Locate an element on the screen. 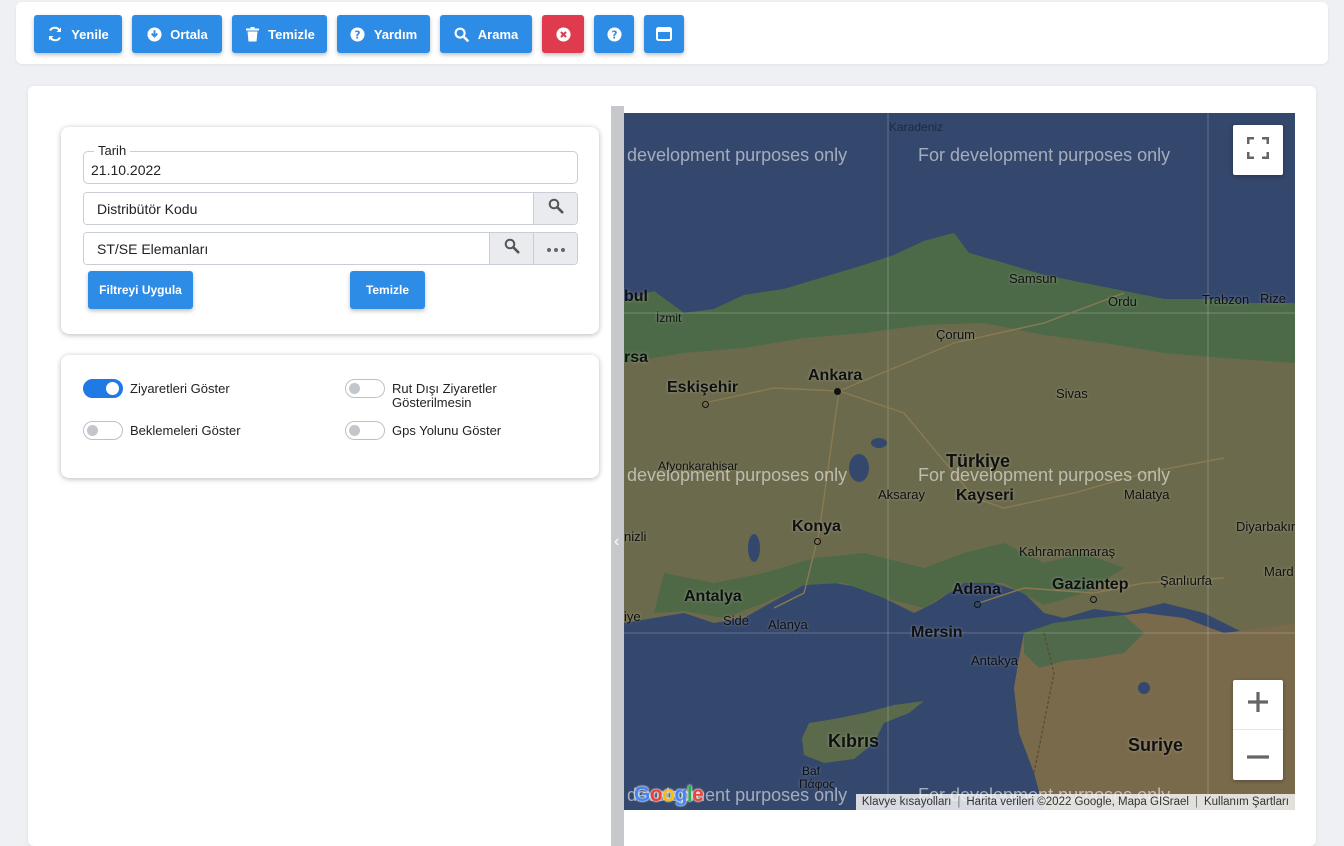 The width and height of the screenshot is (1344, 846). zoom-out-button is located at coordinates (1258, 755).